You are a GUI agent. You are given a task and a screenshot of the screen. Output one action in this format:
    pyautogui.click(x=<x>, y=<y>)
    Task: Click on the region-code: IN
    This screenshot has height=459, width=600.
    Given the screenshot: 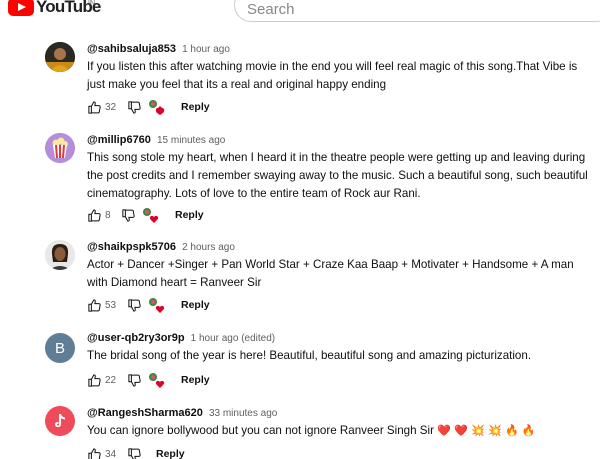 What is the action you would take?
    pyautogui.click(x=91, y=3)
    